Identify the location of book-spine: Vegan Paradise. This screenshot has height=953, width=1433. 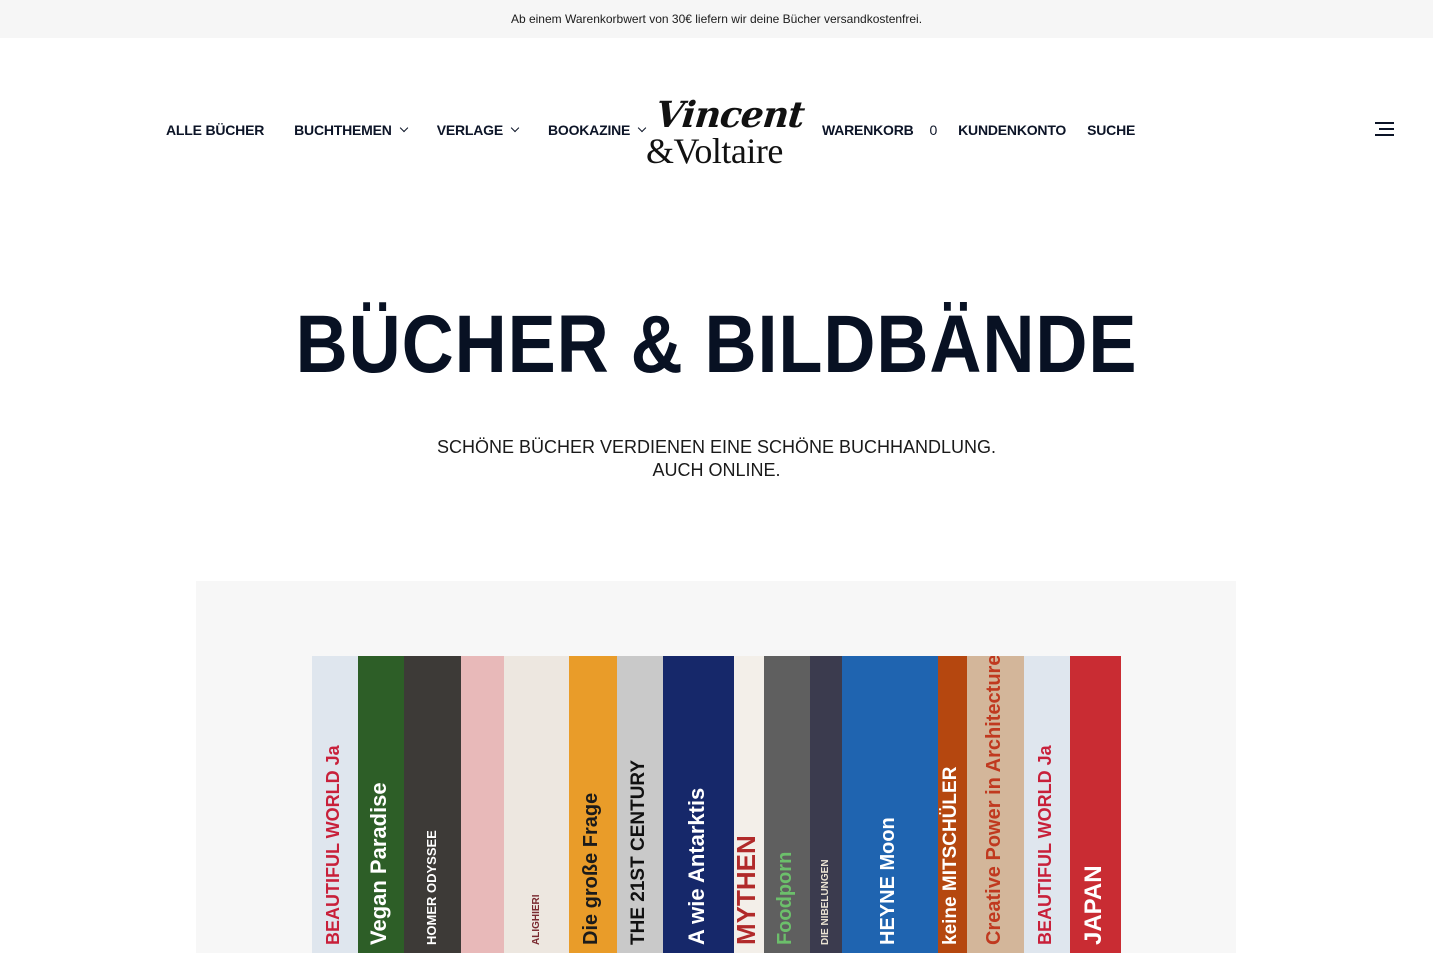
(381, 804).